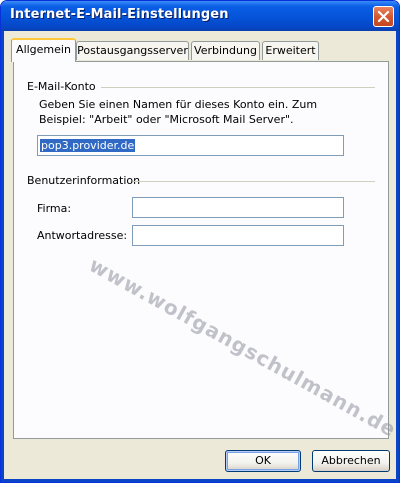 This screenshot has width=400, height=483. Describe the element at coordinates (238, 87) in the screenshot. I see `email-account-divider` at that location.